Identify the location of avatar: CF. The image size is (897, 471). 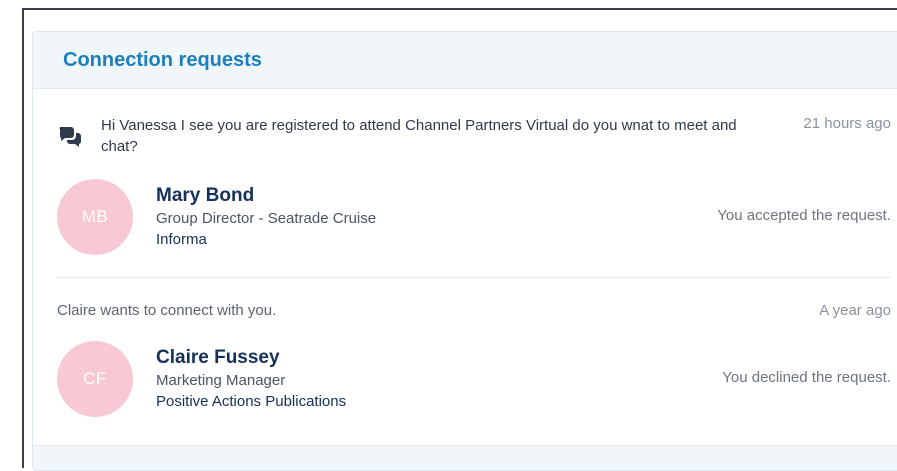
(95, 379).